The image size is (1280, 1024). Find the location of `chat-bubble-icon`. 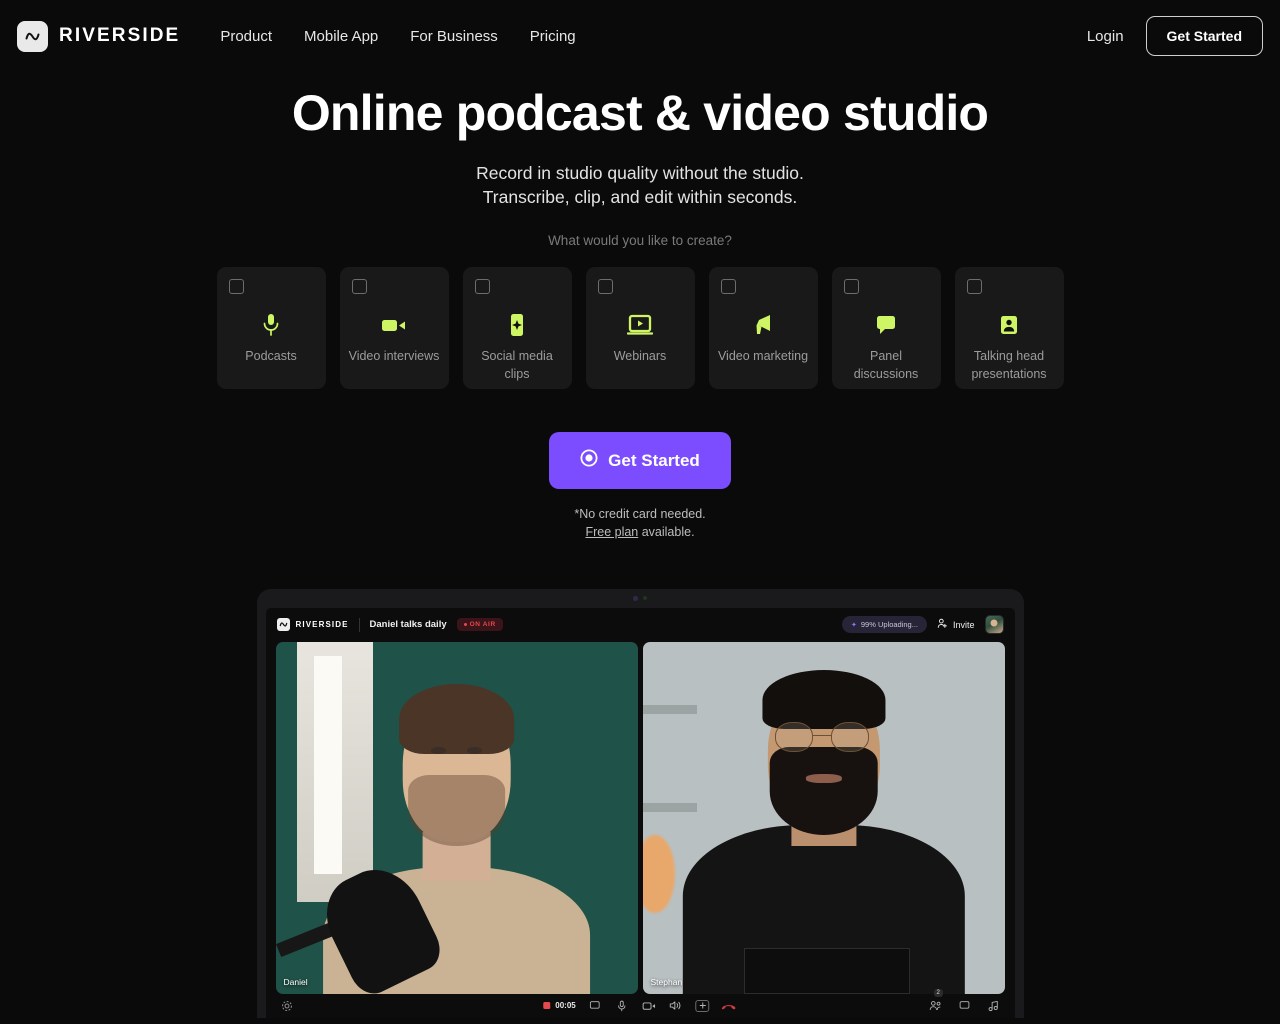

chat-bubble-icon is located at coordinates (595, 1005).